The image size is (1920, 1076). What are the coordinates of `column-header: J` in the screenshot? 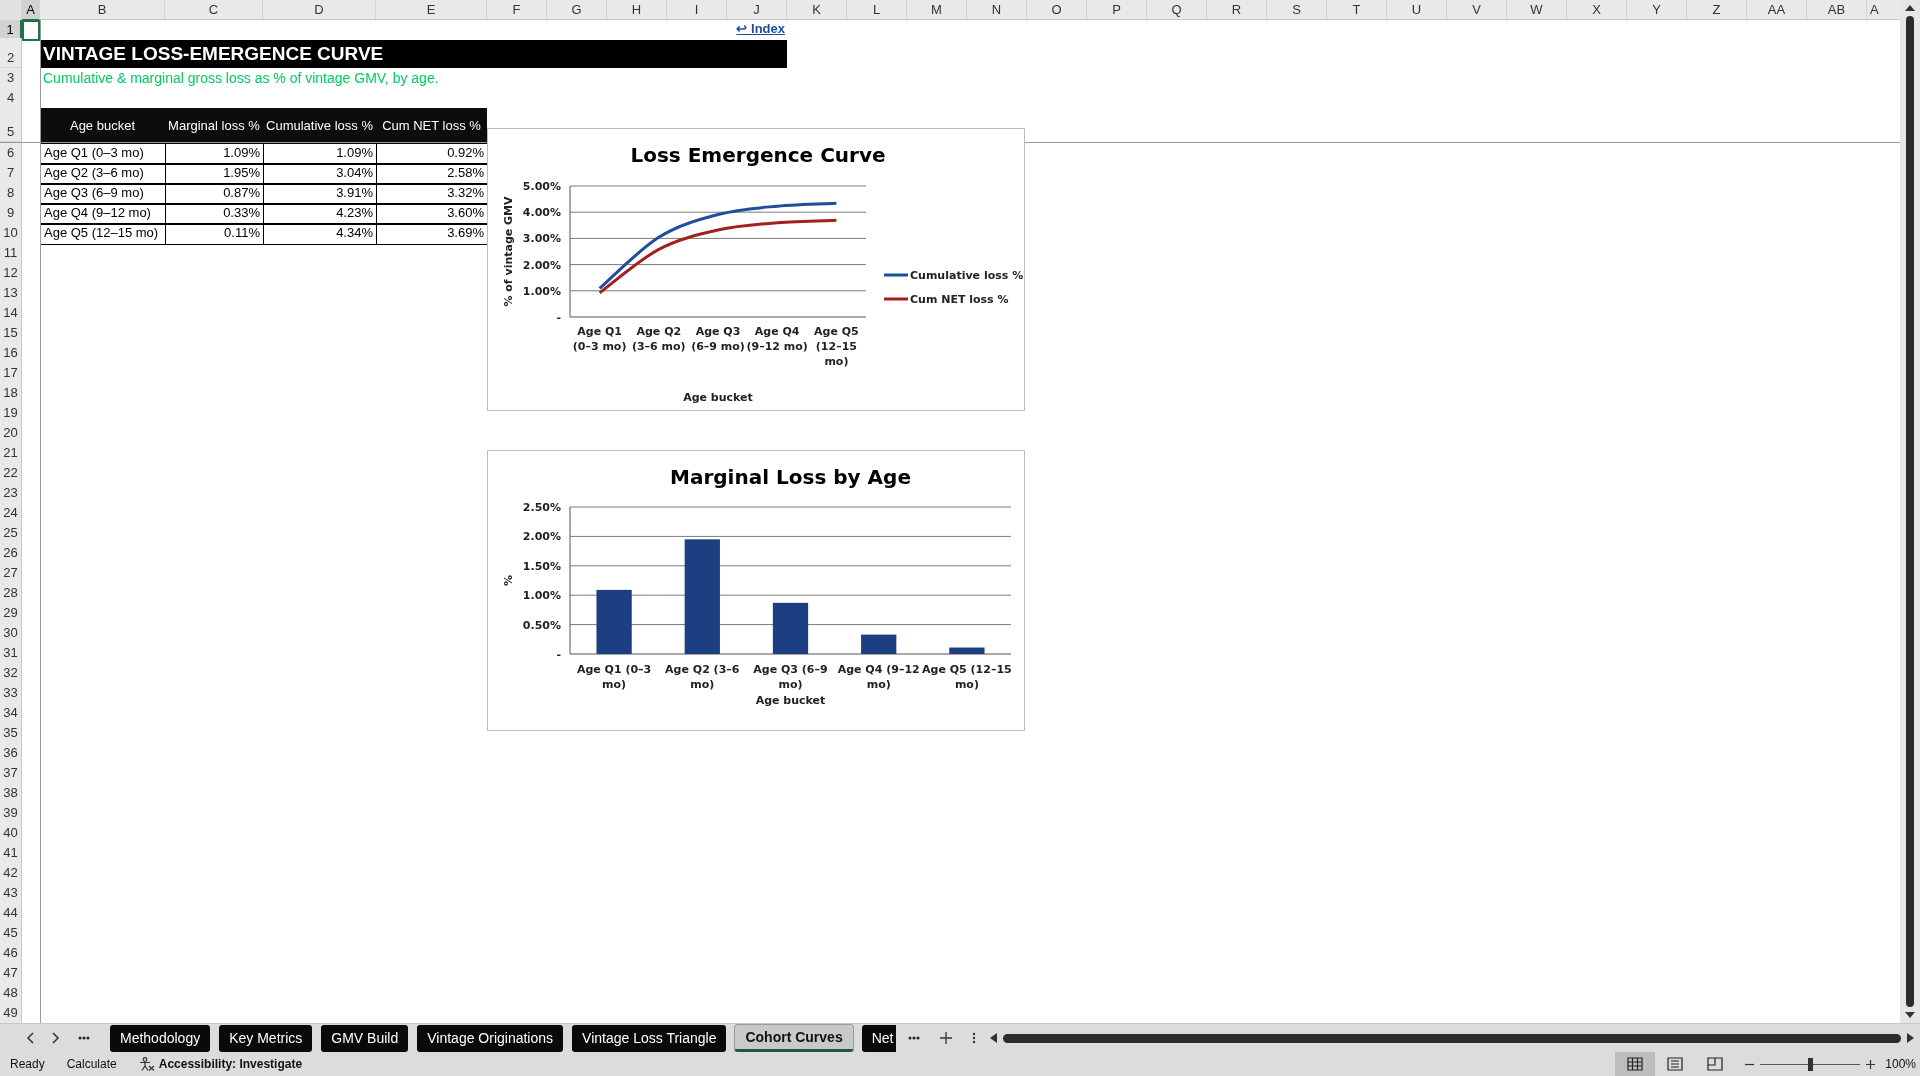 It's located at (757, 10).